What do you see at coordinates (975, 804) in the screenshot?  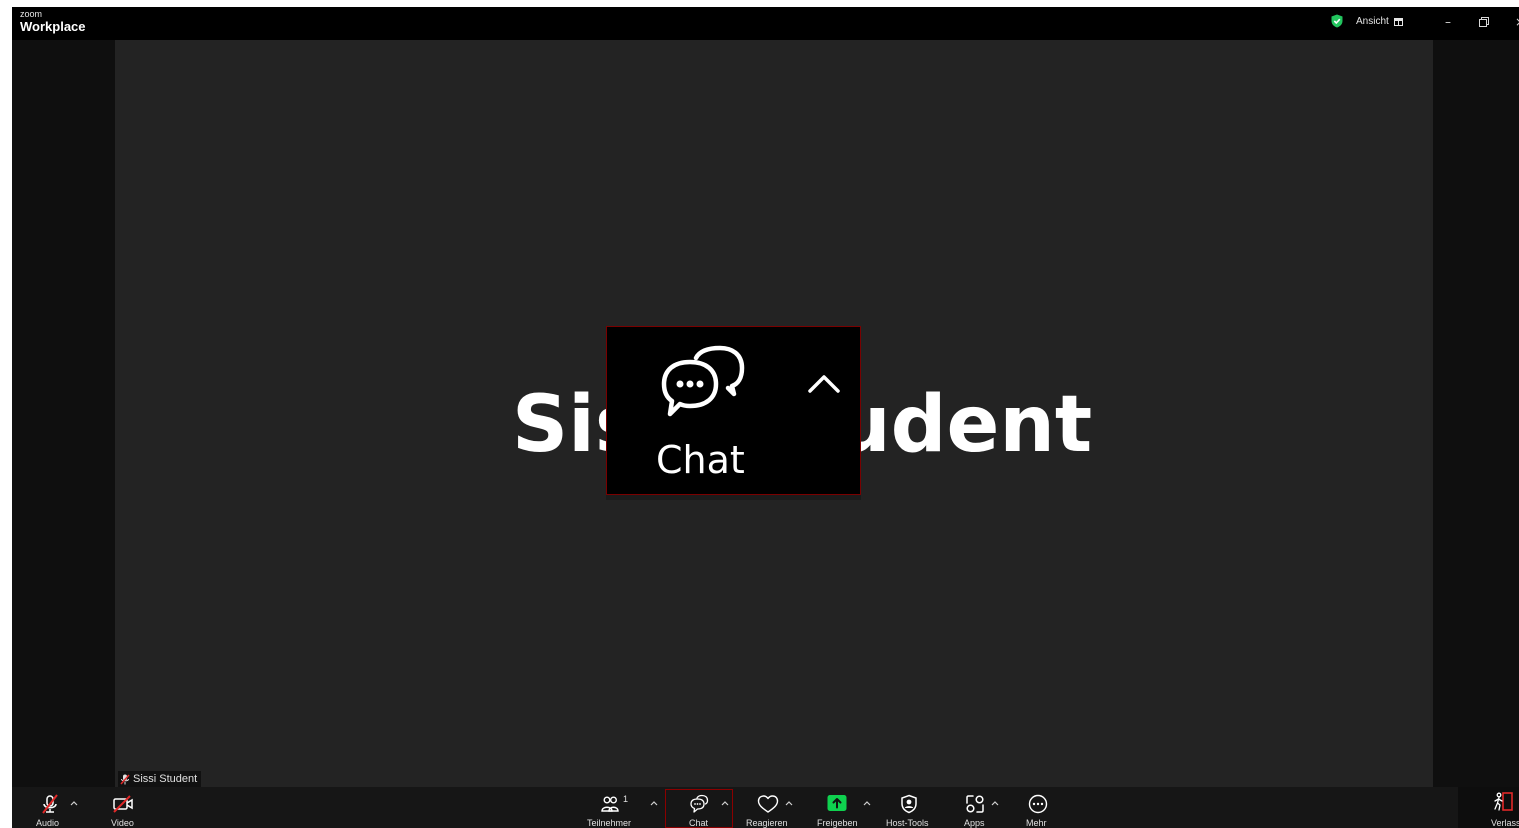 I see `apps-icon` at bounding box center [975, 804].